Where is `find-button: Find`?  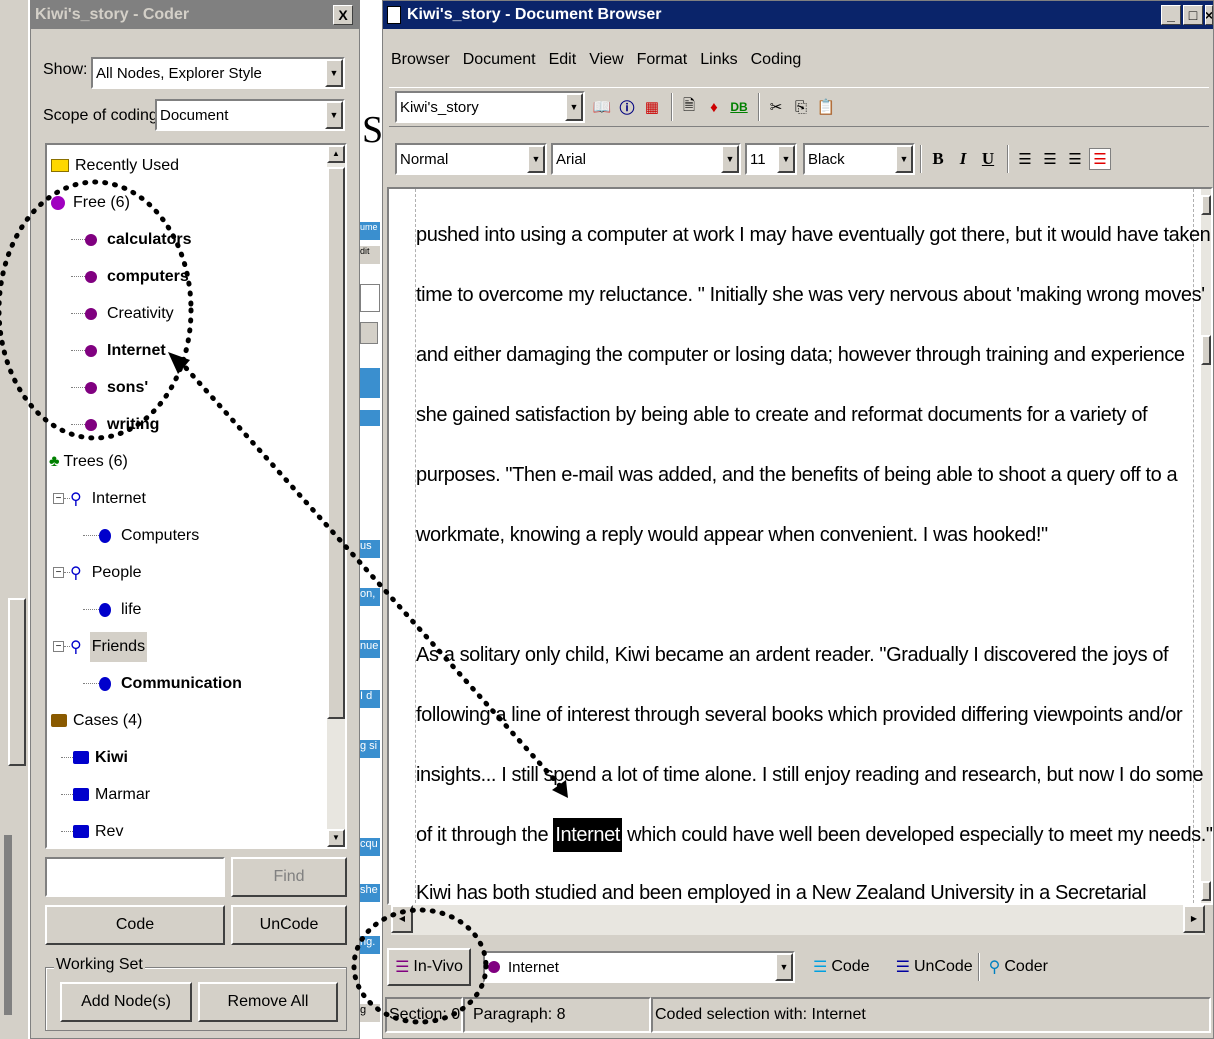
find-button: Find is located at coordinates (289, 877).